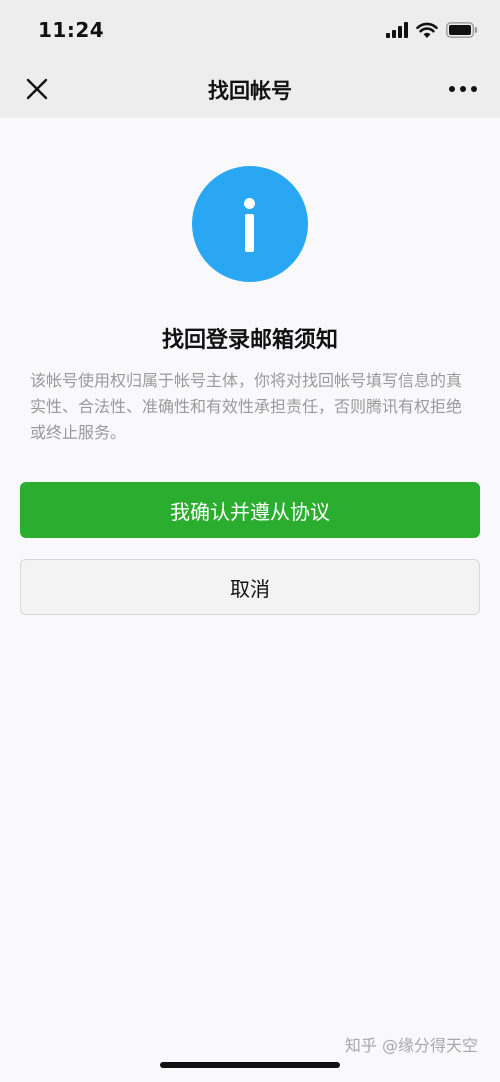 The width and height of the screenshot is (500, 1082). I want to click on info-icon, so click(250, 224).